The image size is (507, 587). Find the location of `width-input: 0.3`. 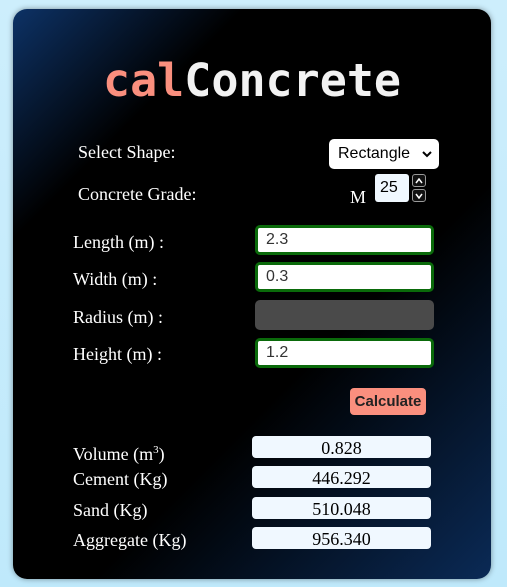

width-input: 0.3 is located at coordinates (344, 277).